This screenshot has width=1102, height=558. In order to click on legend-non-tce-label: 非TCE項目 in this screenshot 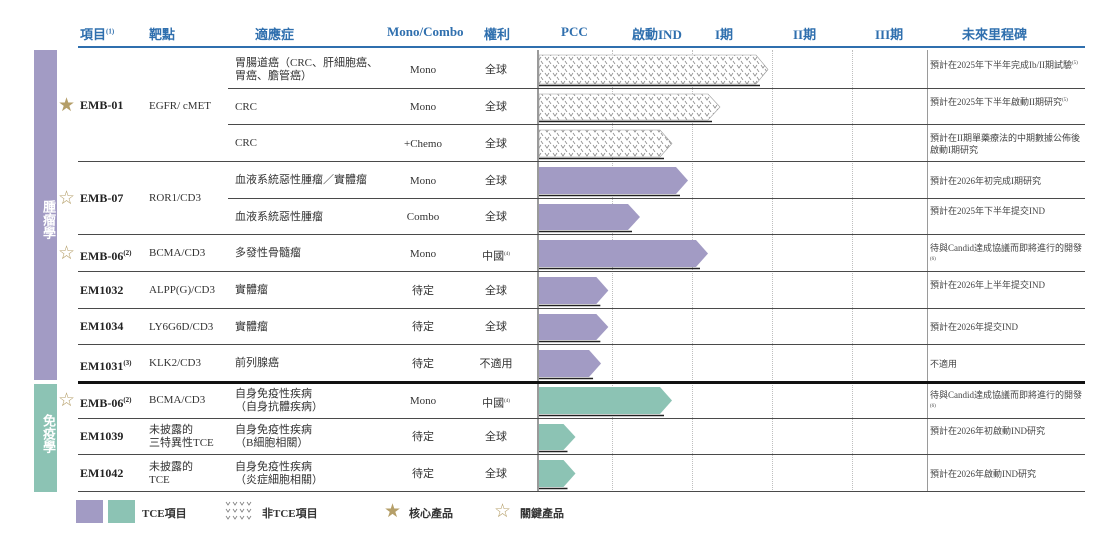, I will do `click(290, 514)`.